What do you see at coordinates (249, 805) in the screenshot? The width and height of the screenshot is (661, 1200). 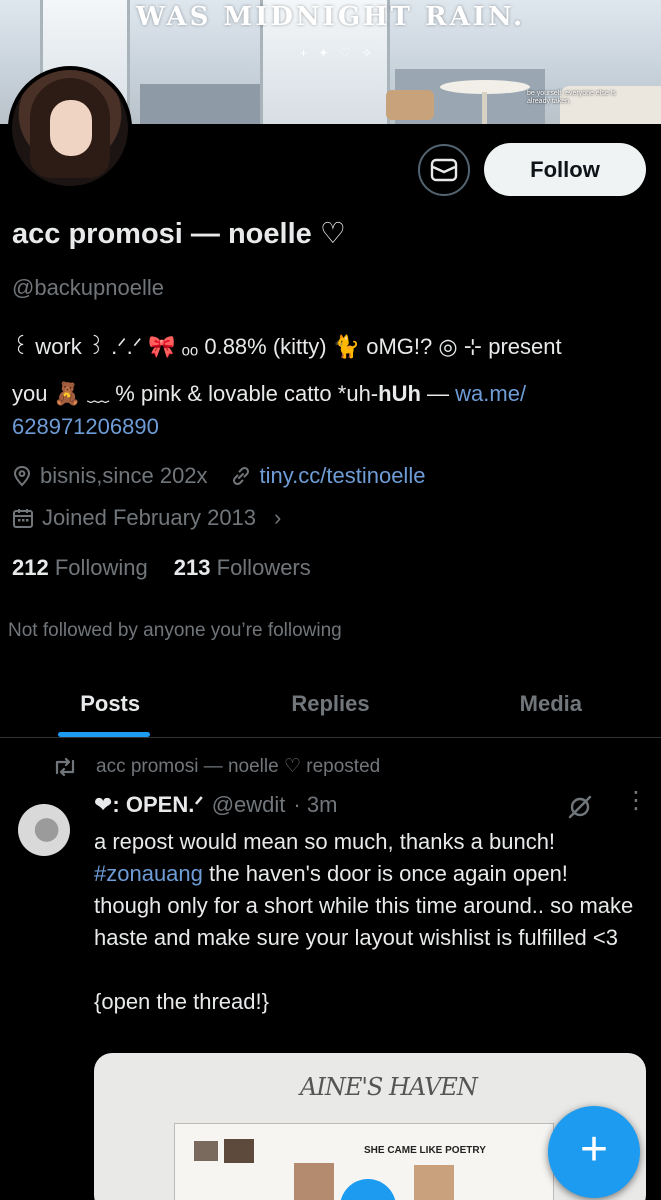 I see `post-handle: @ewdit` at bounding box center [249, 805].